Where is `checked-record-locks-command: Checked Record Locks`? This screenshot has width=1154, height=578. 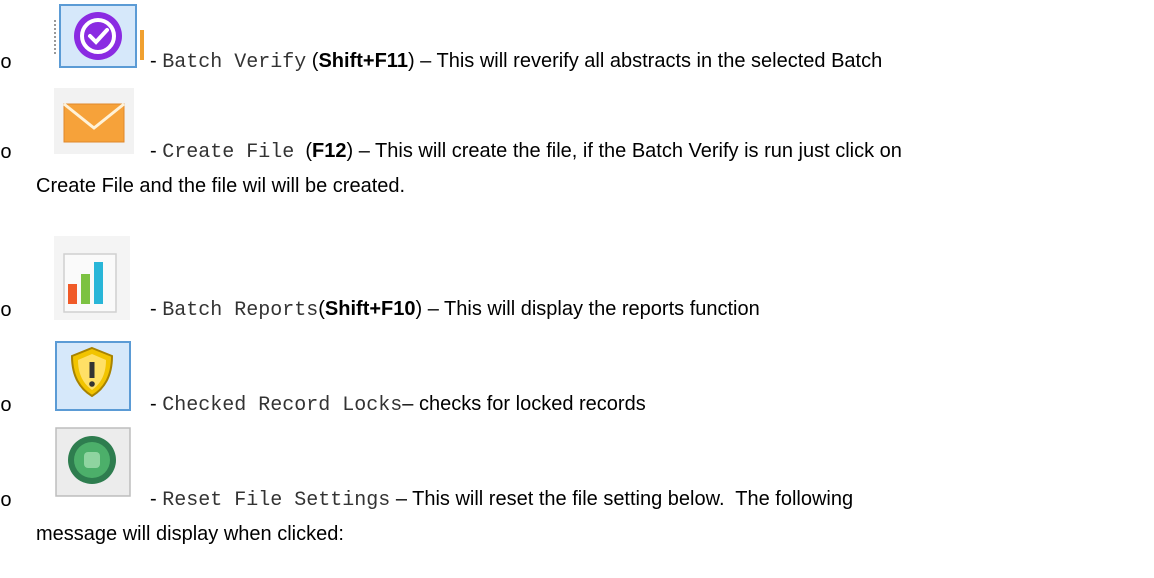
checked-record-locks-command: Checked Record Locks is located at coordinates (282, 405).